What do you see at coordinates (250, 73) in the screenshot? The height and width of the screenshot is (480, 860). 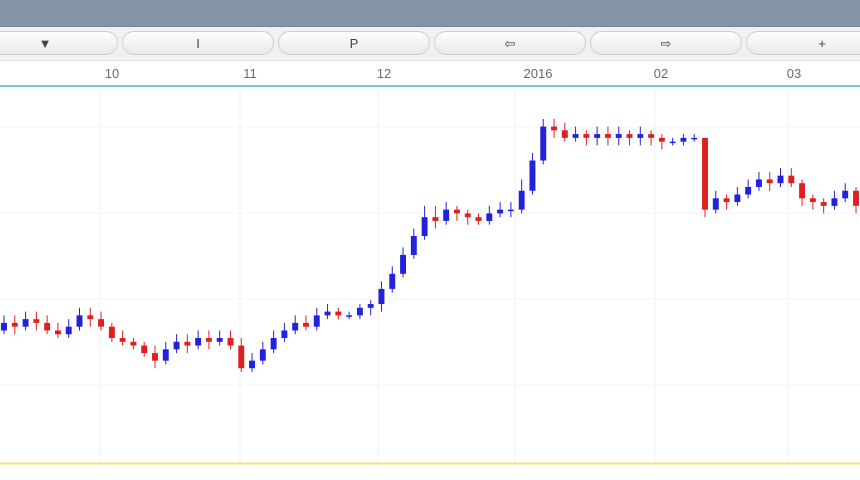 I see `time-axis-label: 11` at bounding box center [250, 73].